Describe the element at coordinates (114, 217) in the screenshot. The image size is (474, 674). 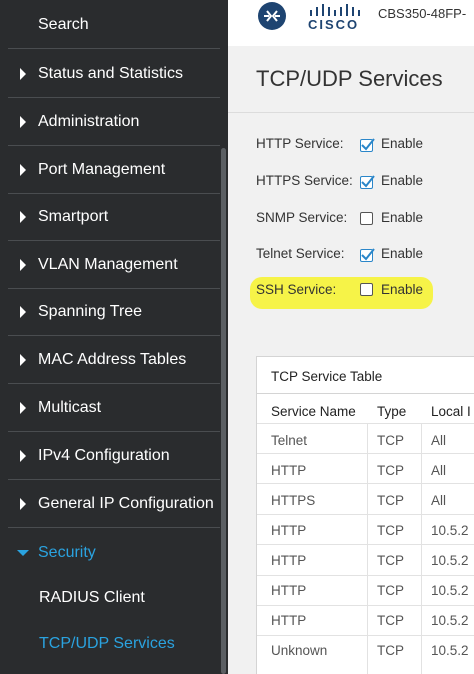
I see `sidebar-item-smartport: Smartport` at that location.